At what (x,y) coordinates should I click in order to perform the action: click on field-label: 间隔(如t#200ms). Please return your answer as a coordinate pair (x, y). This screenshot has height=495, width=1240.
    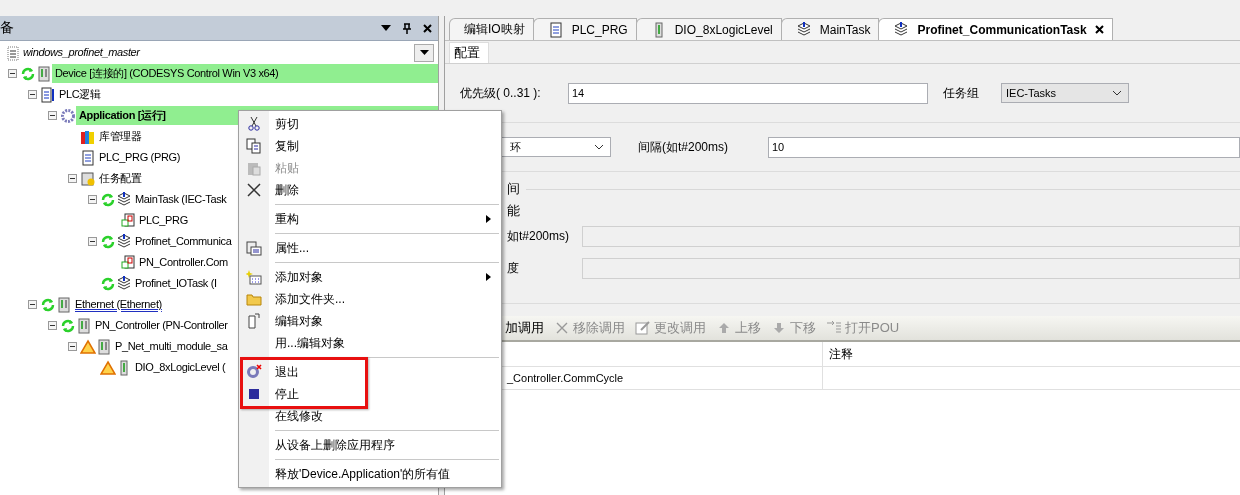
    Looking at the image, I should click on (684, 147).